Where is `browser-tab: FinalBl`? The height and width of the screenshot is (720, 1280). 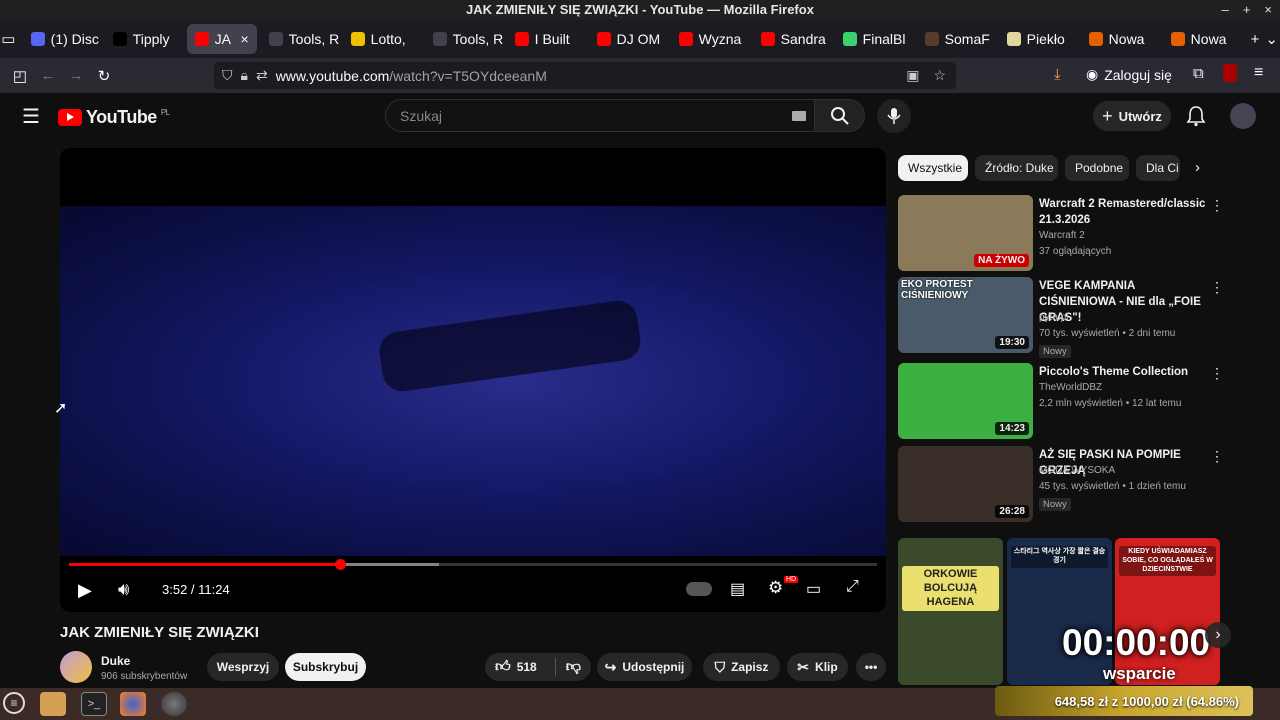 browser-tab: FinalBl is located at coordinates (874, 39).